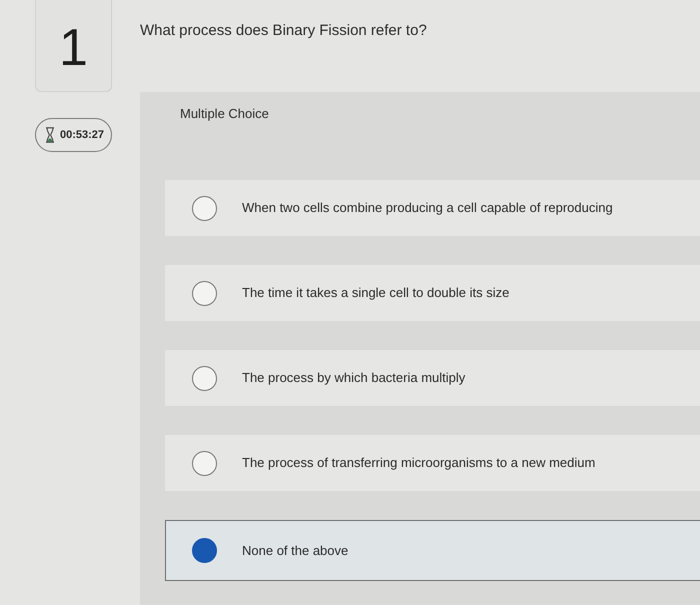  I want to click on answer-option: The process of transferring microorganisms to a new medium, so click(432, 463).